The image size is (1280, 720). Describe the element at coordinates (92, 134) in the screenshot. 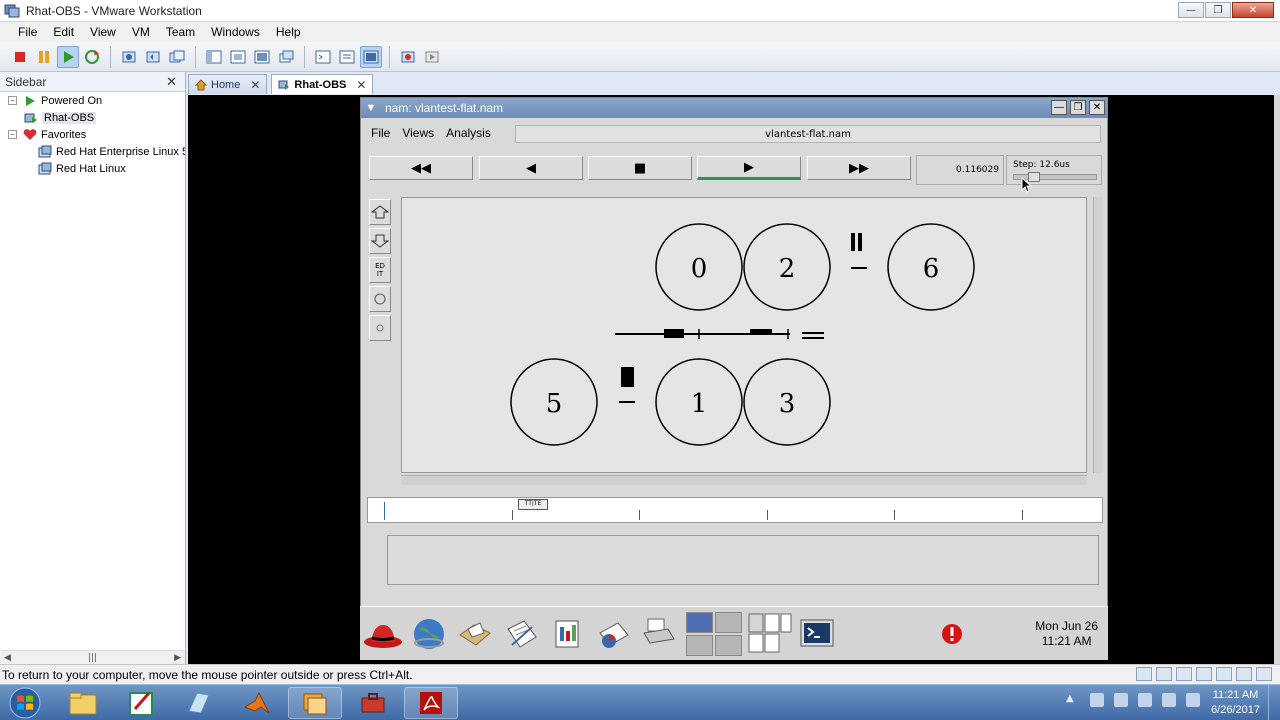

I see `tree-group-favorites: − Favorites` at that location.